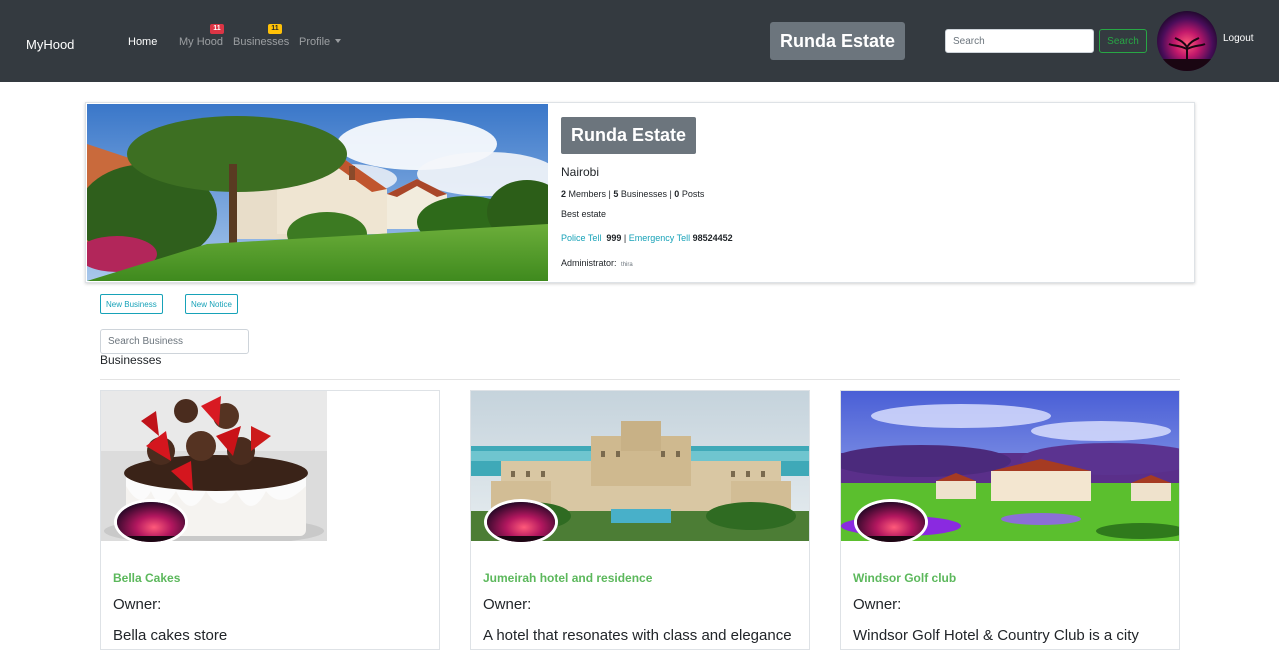  What do you see at coordinates (315, 42) in the screenshot?
I see `nav-profile-label: Profile` at bounding box center [315, 42].